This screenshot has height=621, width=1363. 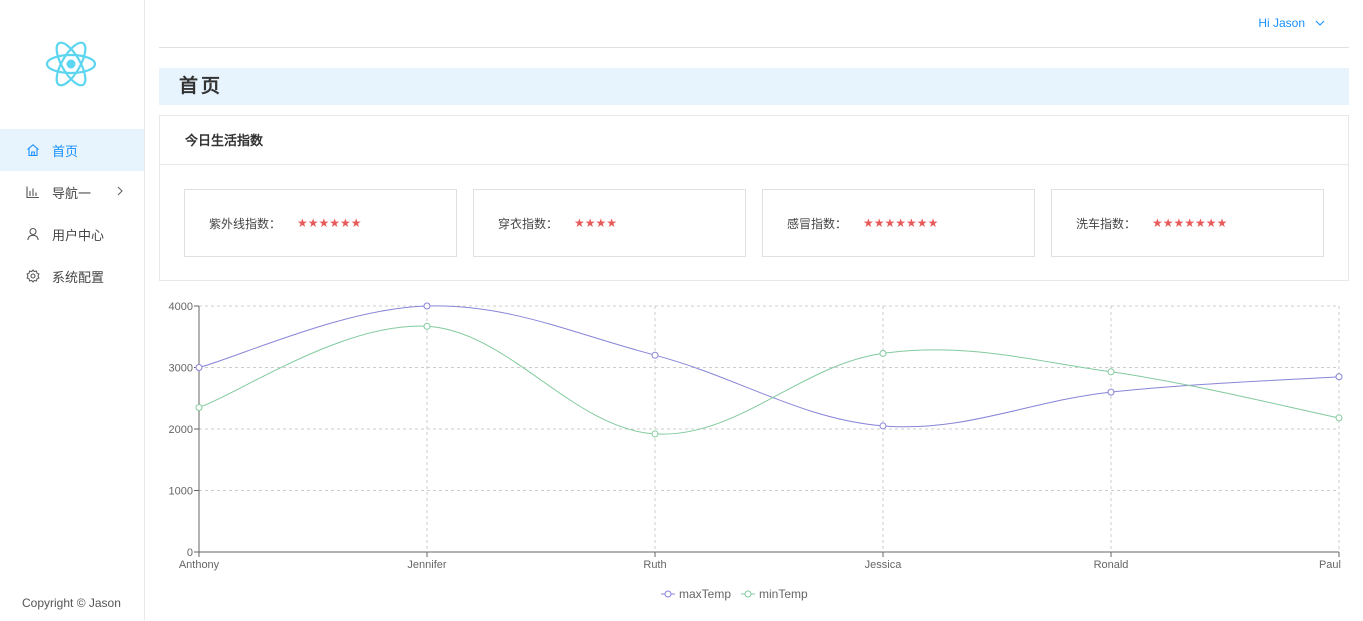 What do you see at coordinates (754, 140) in the screenshot?
I see `card-title: 今日生活指数` at bounding box center [754, 140].